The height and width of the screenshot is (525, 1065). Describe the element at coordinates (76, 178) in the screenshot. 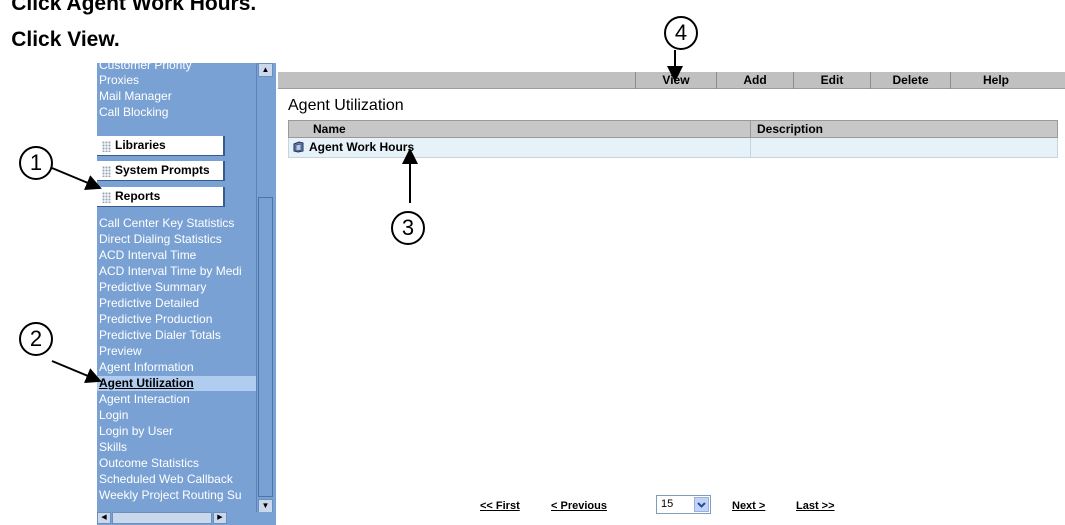

I see `callout-1-arrow` at that location.